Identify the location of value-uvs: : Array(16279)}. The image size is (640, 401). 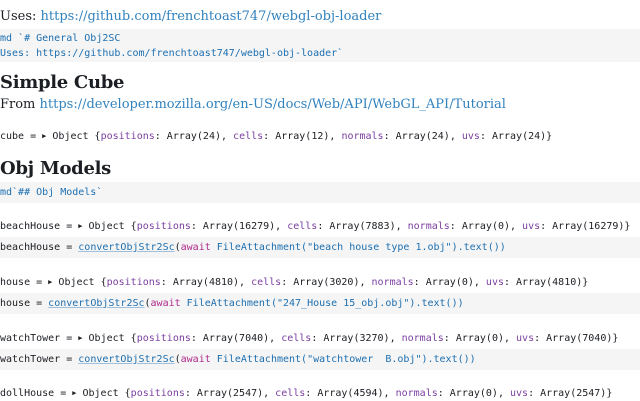
(585, 226).